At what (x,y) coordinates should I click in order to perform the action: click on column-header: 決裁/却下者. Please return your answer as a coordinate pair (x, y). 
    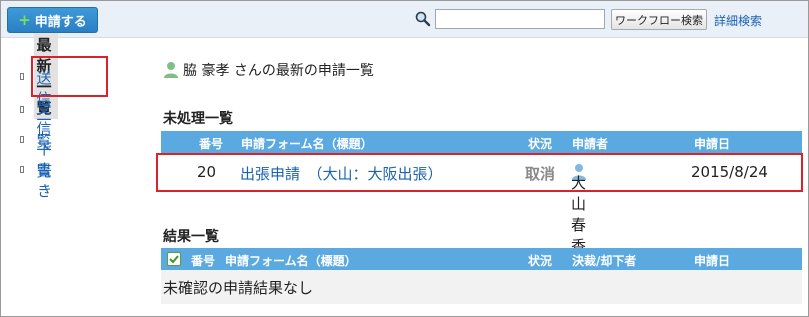
    Looking at the image, I should click on (604, 261).